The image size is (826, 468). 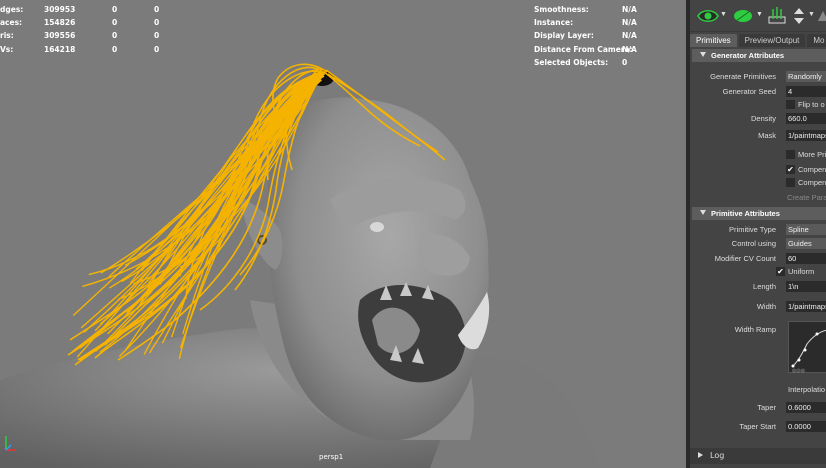 I want to click on stats-value: 164218, so click(x=60, y=49).